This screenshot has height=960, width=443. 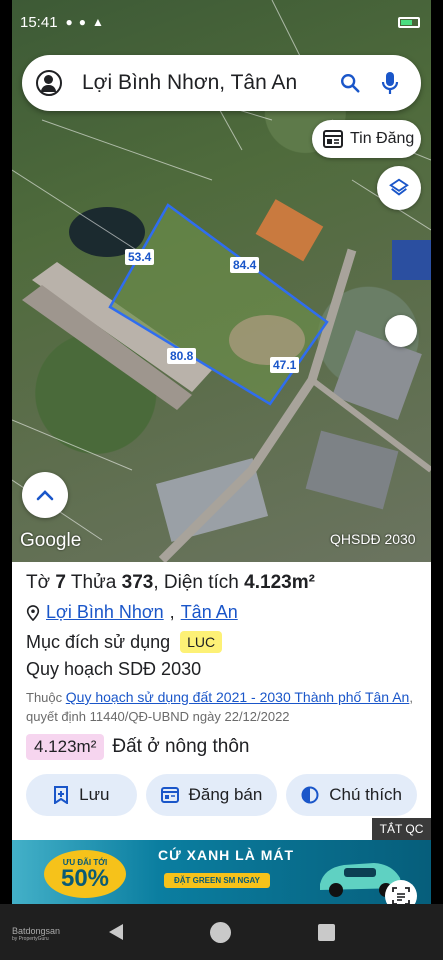 What do you see at coordinates (60, 582) in the screenshot?
I see `sheet-number: 7` at bounding box center [60, 582].